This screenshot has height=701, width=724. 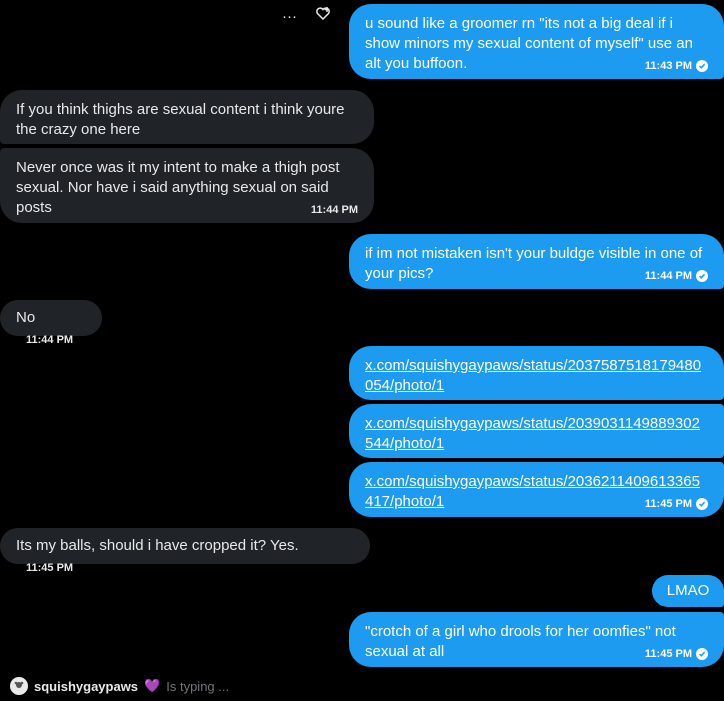 I want to click on message-actions: ···, so click(x=306, y=16).